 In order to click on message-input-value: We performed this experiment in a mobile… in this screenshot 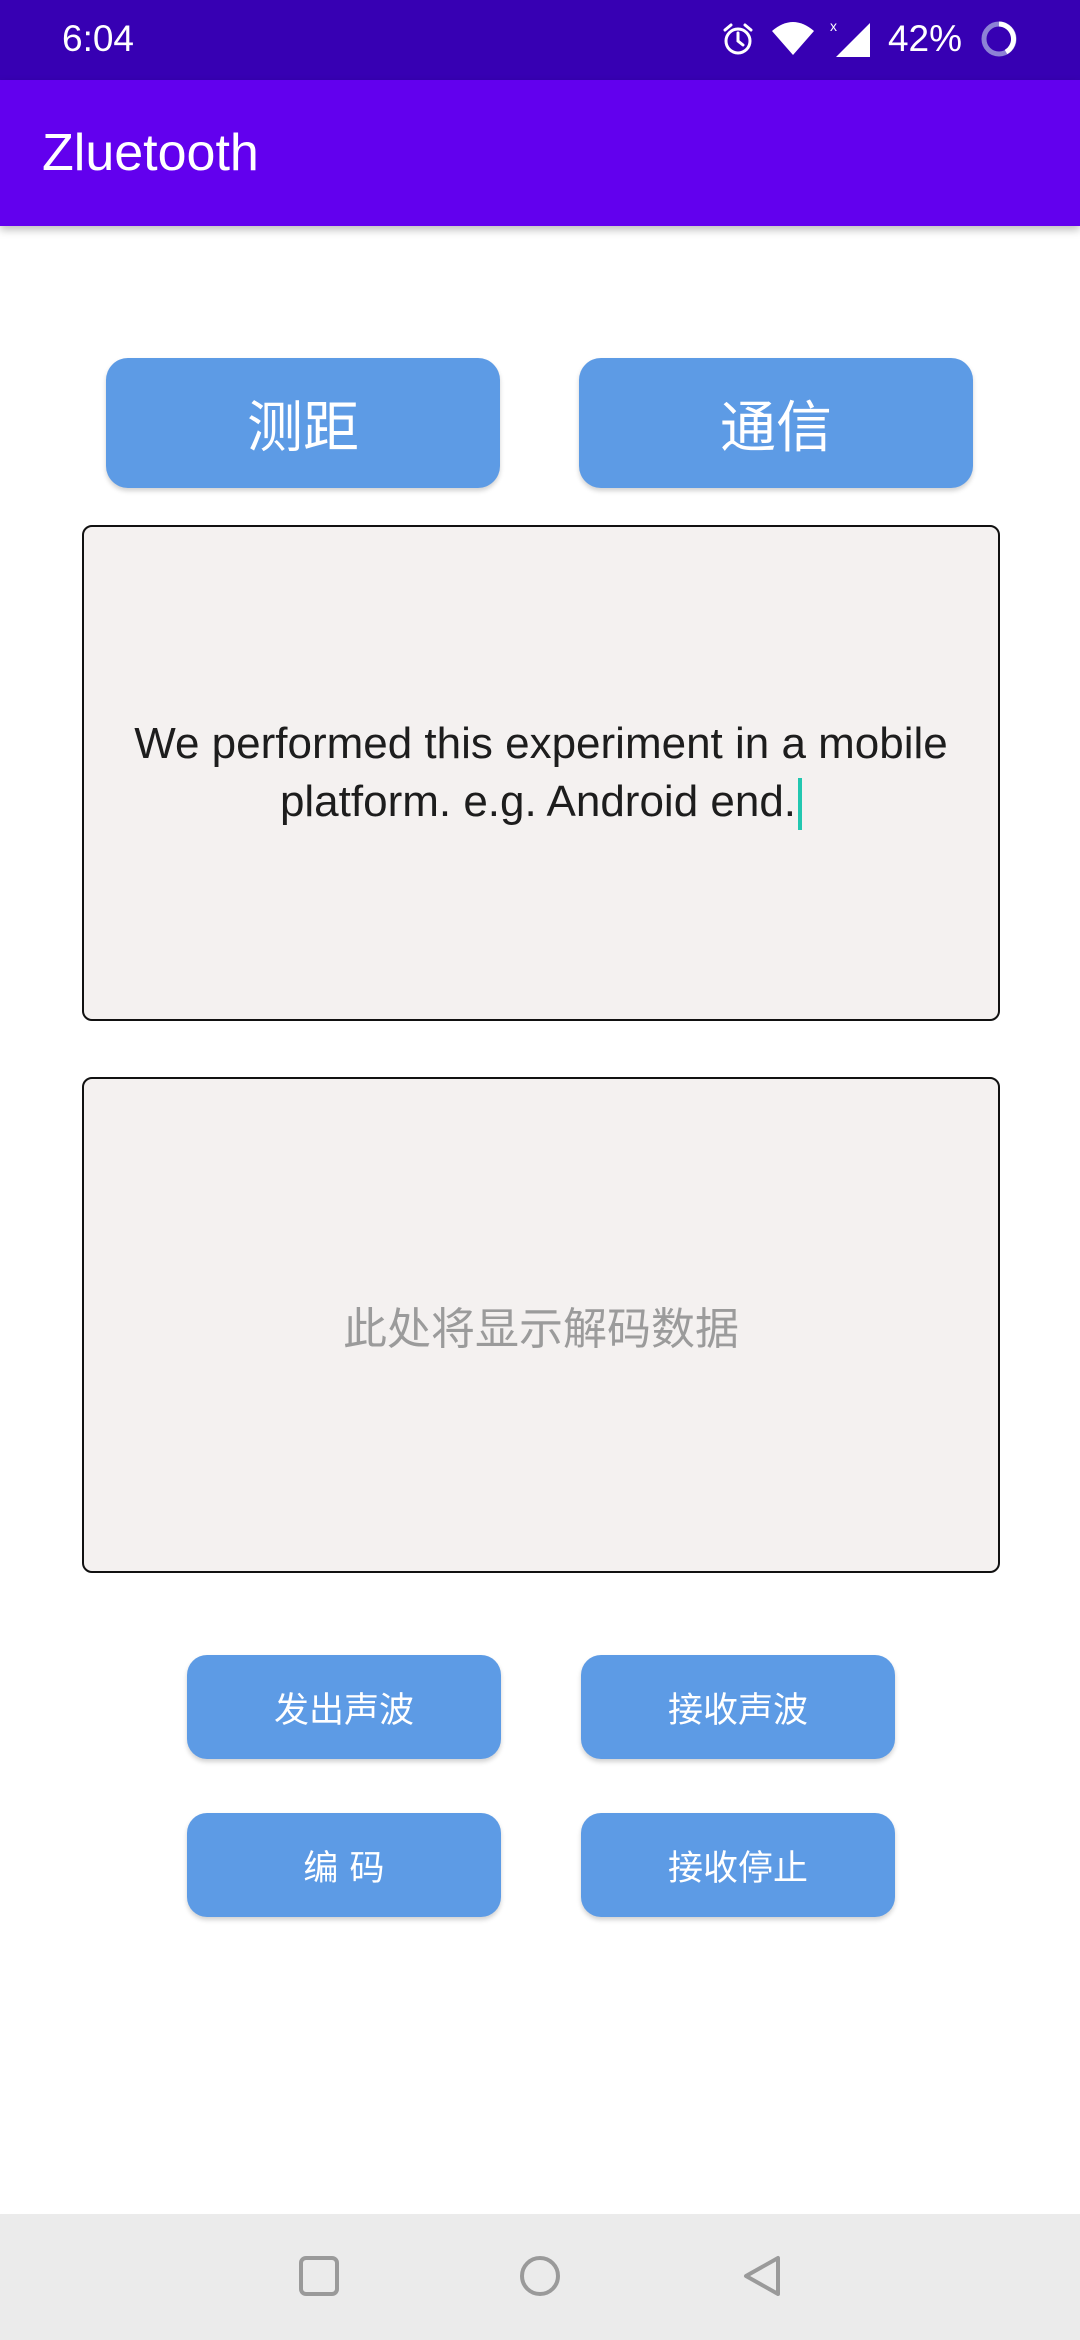, I will do `click(541, 772)`.